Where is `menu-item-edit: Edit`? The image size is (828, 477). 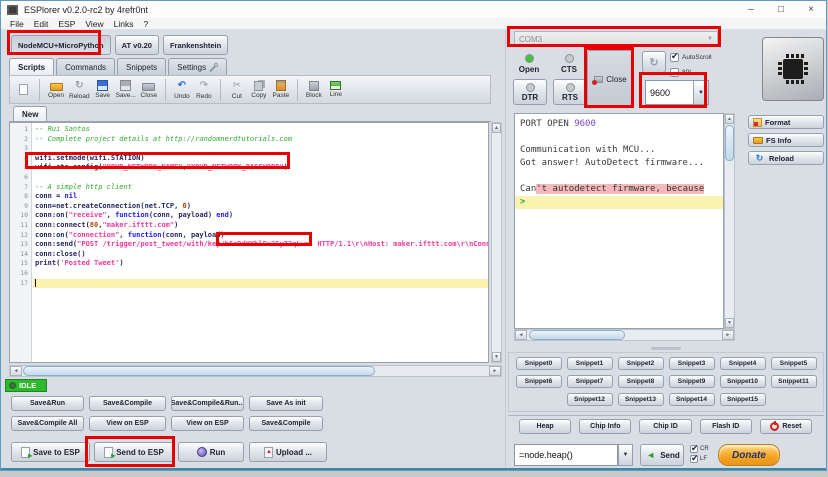 menu-item-edit: Edit is located at coordinates (41, 24).